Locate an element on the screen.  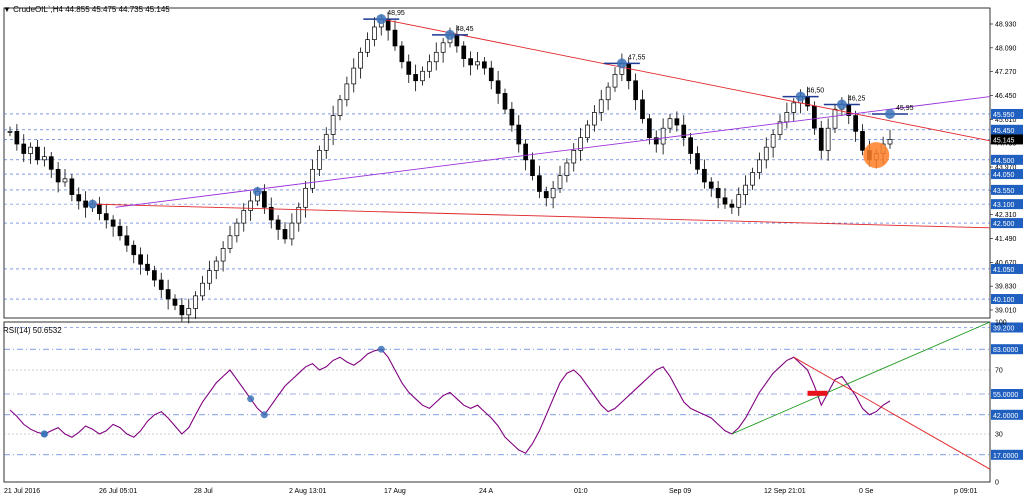
level-label: 45.950 is located at coordinates (1004, 115).